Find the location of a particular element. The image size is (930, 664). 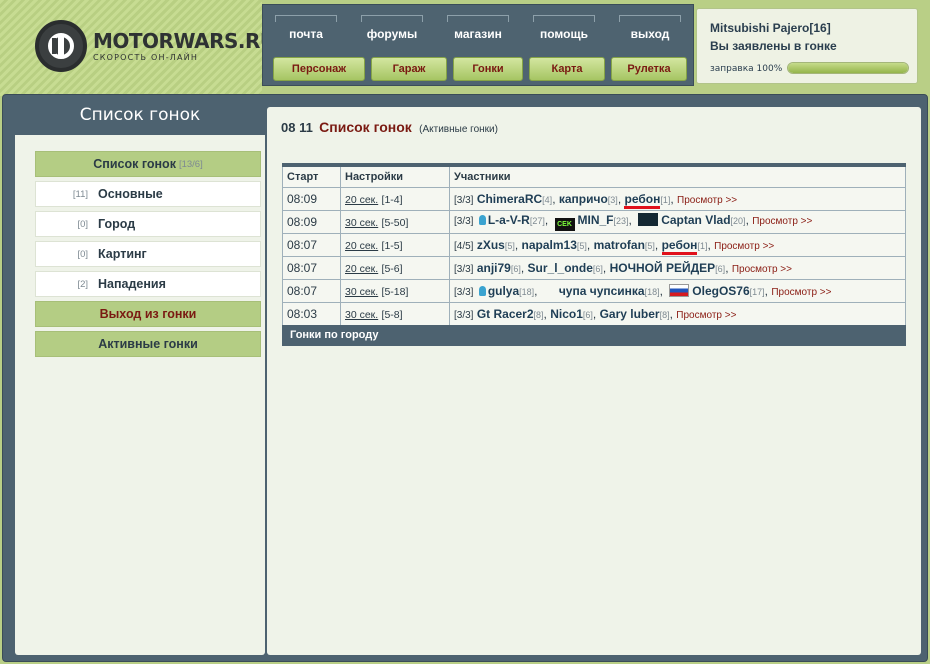

page-subtitle: (Активные гонки) is located at coordinates (458, 129).